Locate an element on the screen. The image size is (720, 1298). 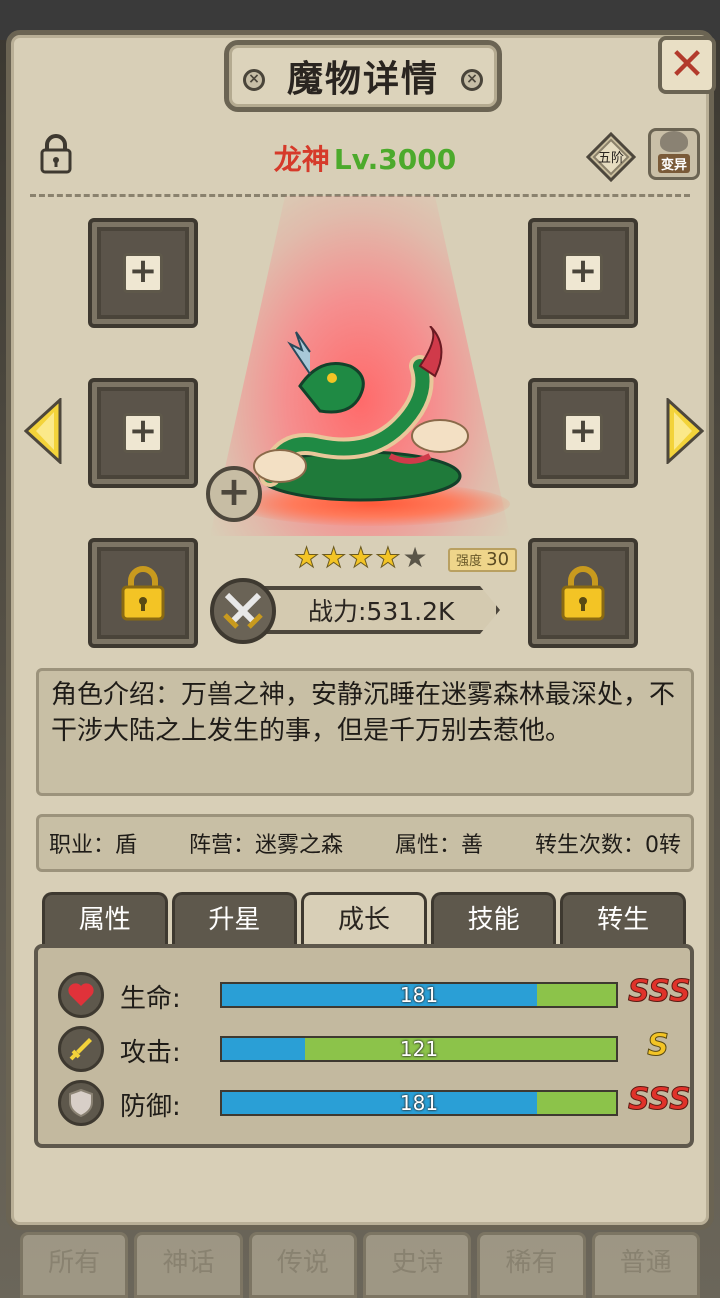
stat-row-attack: 攻击: 121 S is located at coordinates (364, 1048).